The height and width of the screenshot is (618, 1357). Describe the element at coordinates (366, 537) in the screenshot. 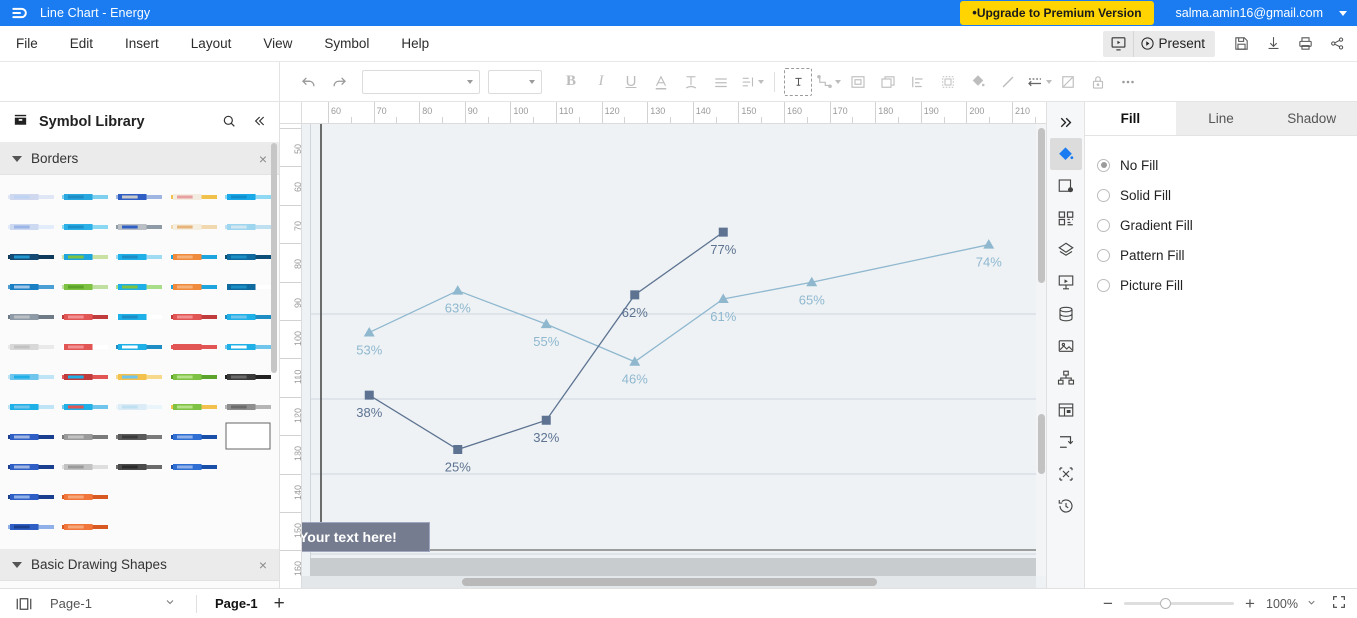

I see `text-box-shape: Your text here!` at that location.